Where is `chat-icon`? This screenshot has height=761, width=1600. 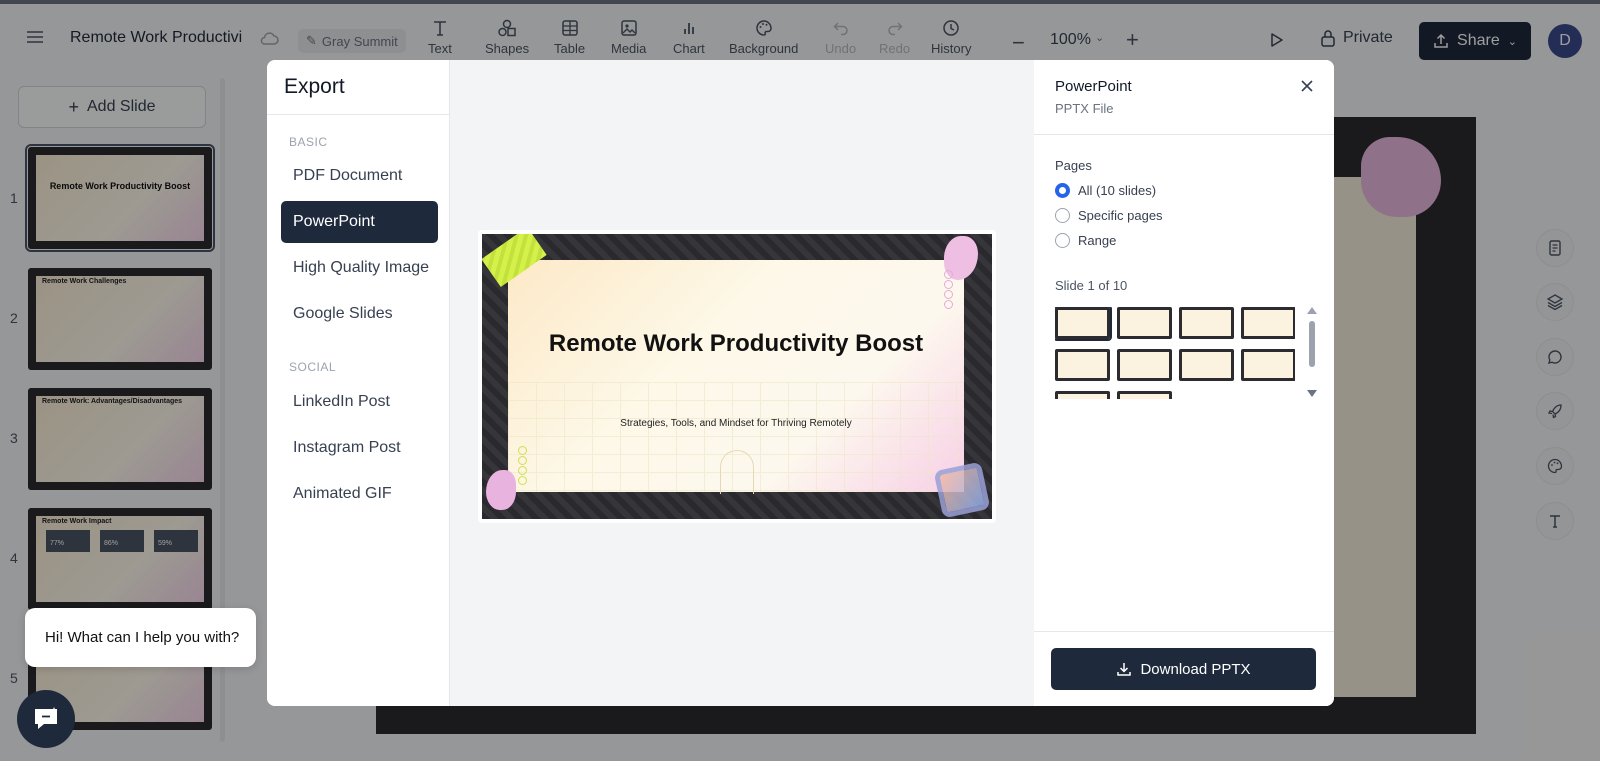 chat-icon is located at coordinates (46, 718).